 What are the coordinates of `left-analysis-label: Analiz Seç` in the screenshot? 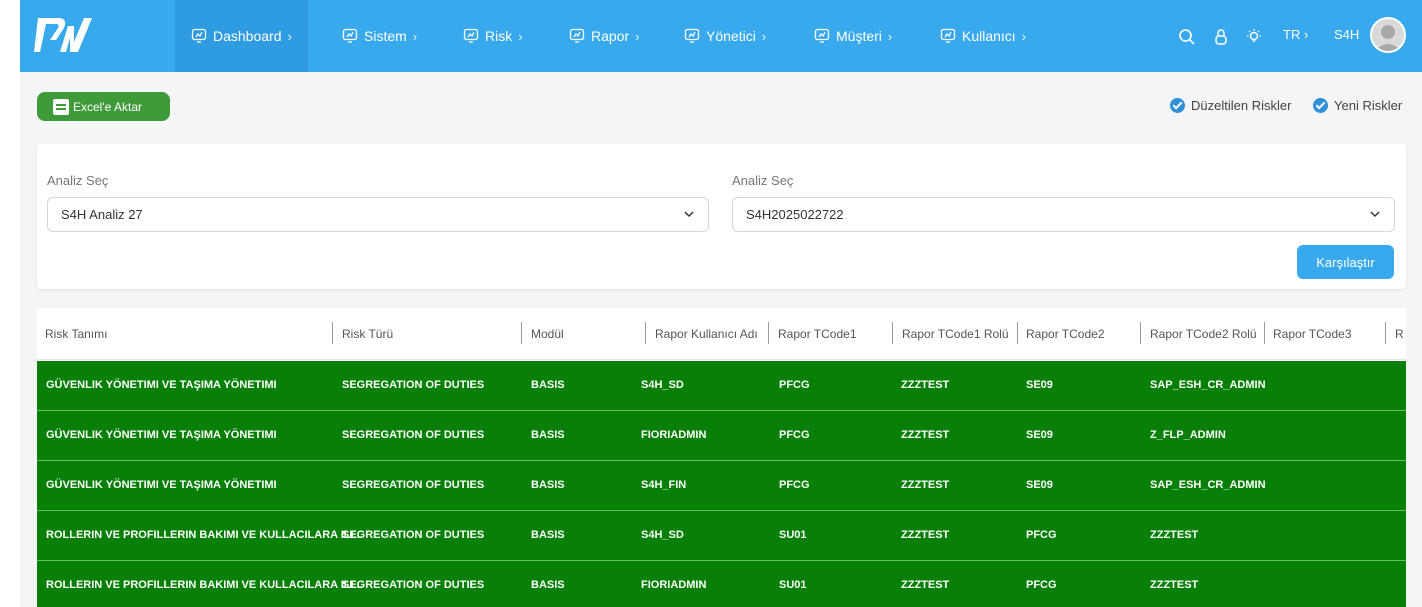 It's located at (78, 180).